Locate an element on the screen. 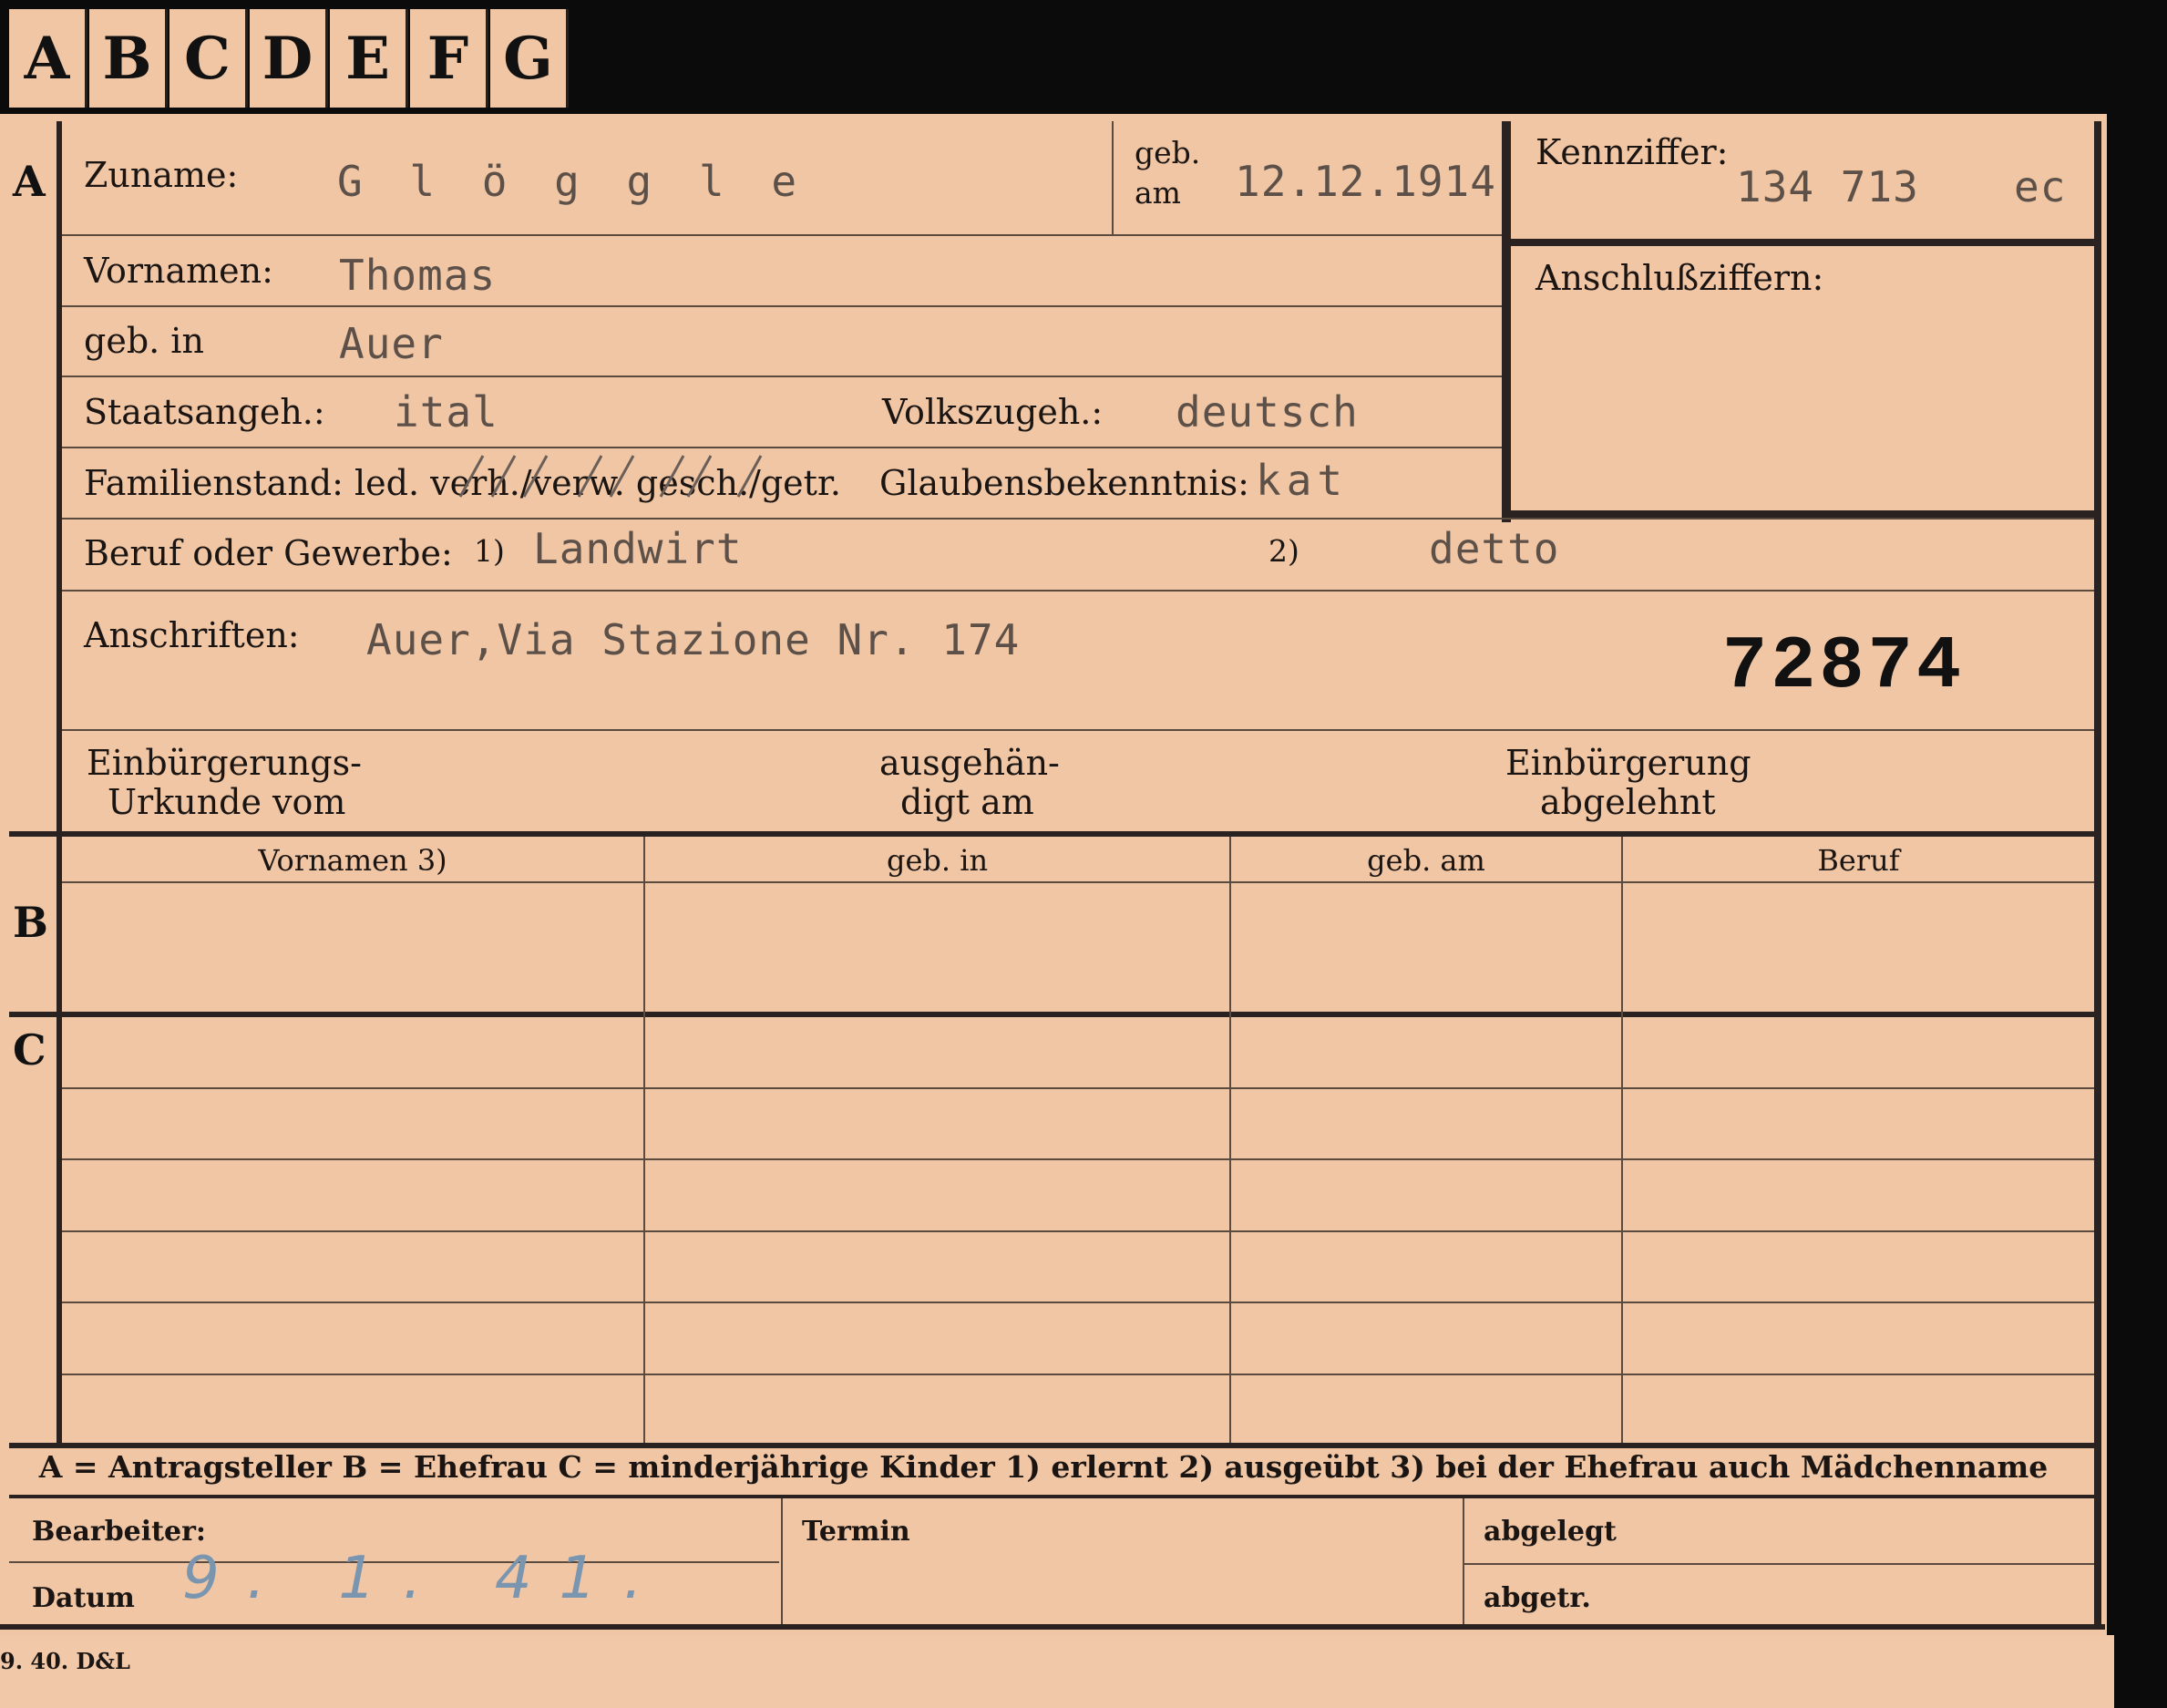 This screenshot has height=1708, width=2167. label-vornamen: Vornamen: is located at coordinates (178, 271).